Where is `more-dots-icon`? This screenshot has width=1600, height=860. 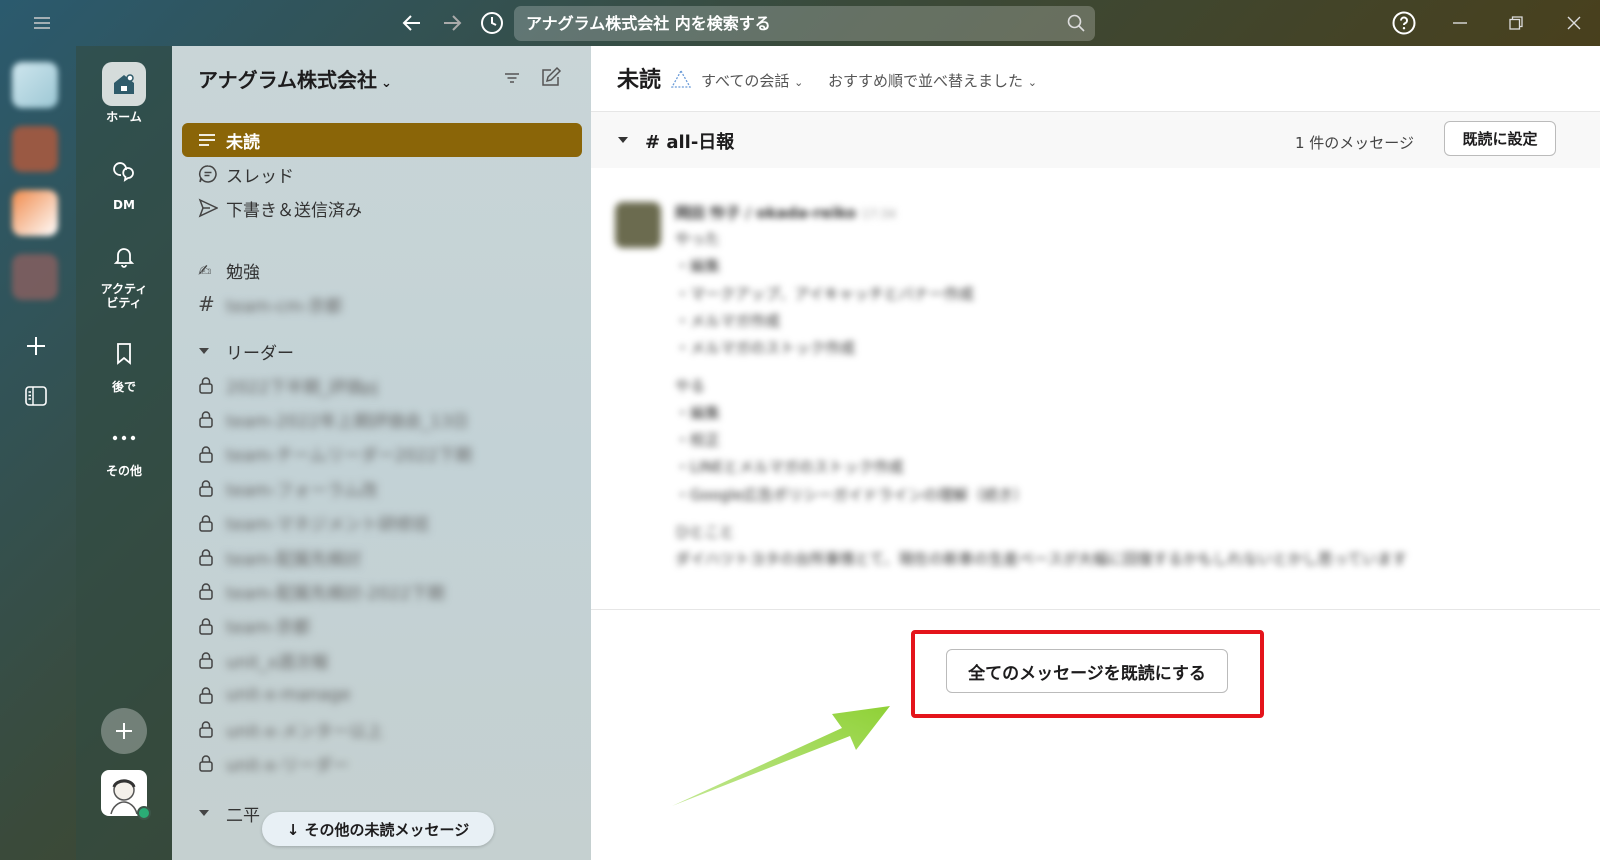
more-dots-icon is located at coordinates (124, 438).